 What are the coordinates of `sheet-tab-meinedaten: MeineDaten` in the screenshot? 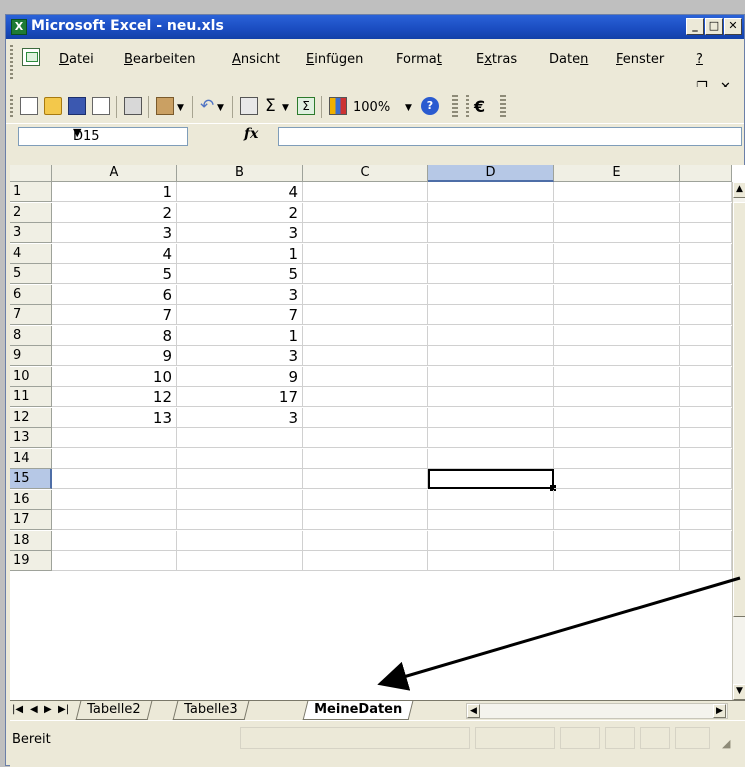 It's located at (358, 710).